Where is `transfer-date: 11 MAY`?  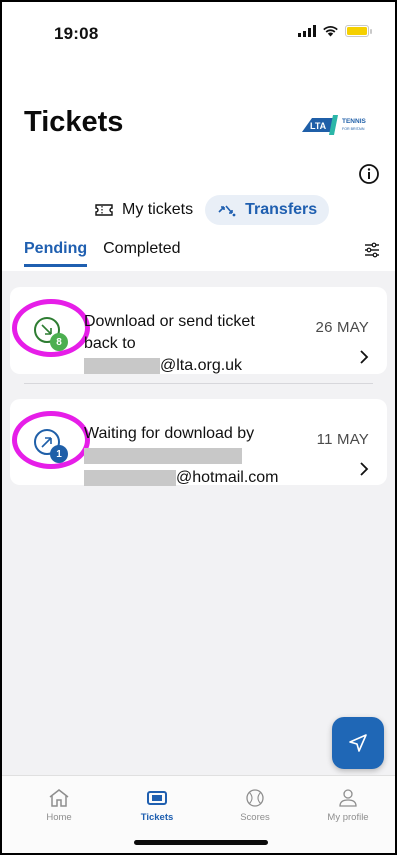 transfer-date: 11 MAY is located at coordinates (342, 439).